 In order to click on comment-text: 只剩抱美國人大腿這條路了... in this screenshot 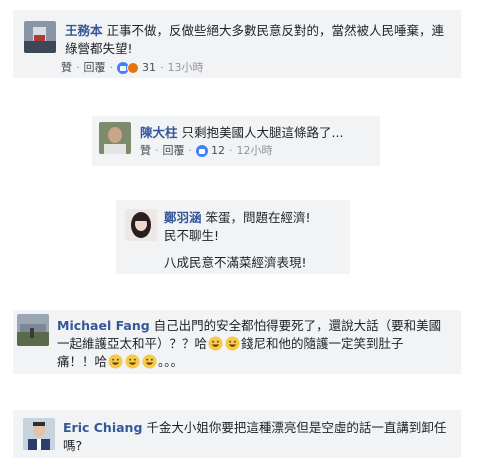, I will do `click(262, 132)`.